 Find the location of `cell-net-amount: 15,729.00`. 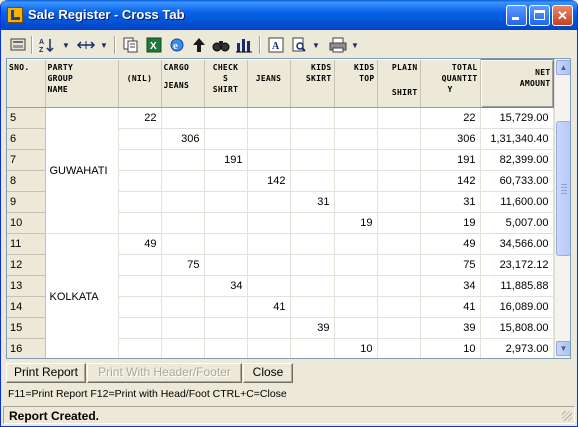

cell-net-amount: 15,729.00 is located at coordinates (517, 118).